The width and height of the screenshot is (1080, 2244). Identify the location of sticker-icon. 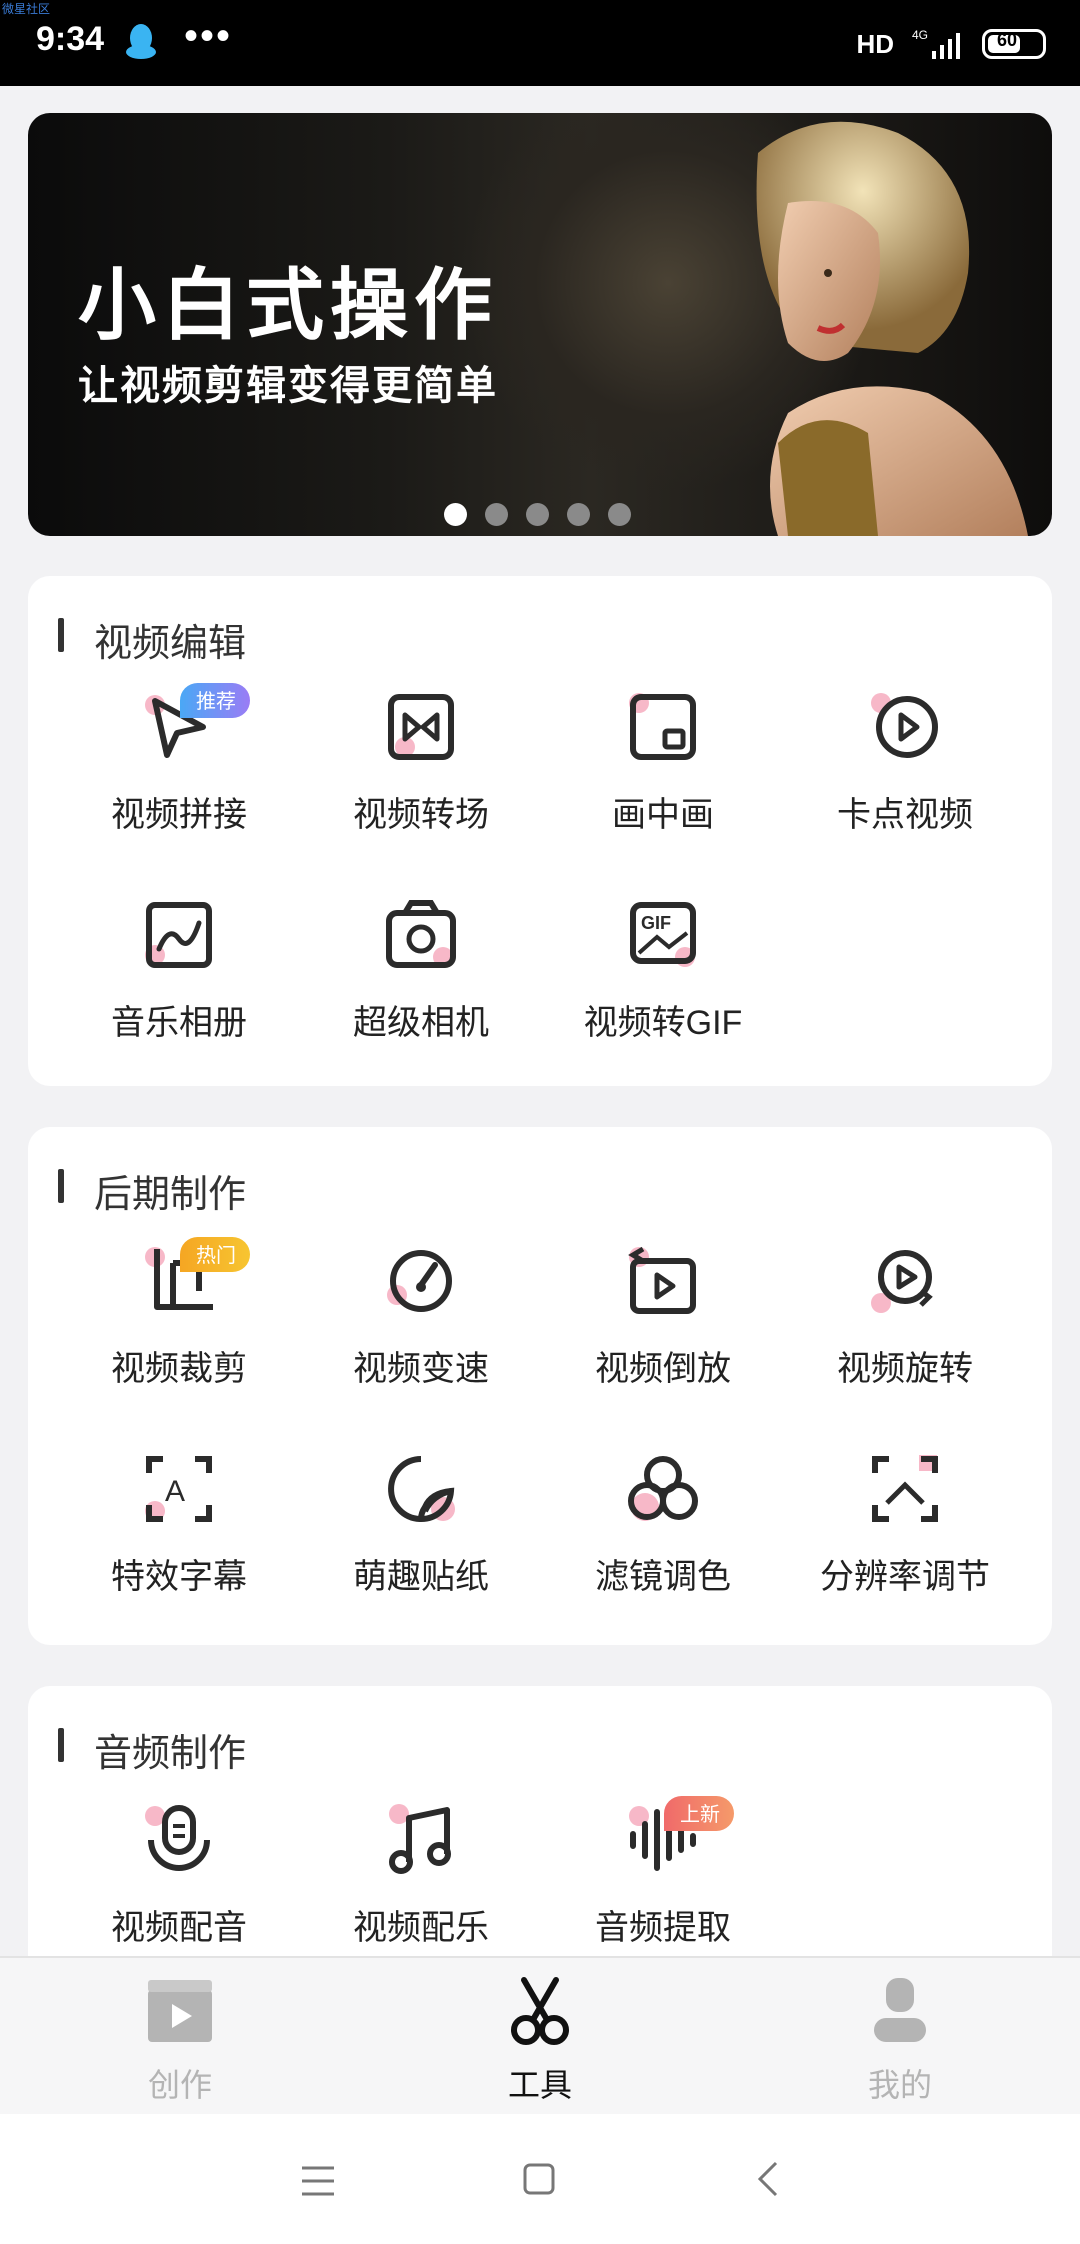
(421, 1489).